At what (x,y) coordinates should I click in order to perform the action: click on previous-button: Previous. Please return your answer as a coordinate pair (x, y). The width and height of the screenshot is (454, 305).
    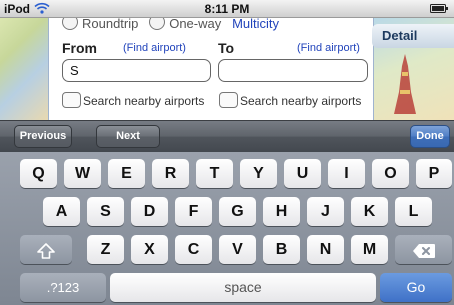
    Looking at the image, I should click on (43, 136).